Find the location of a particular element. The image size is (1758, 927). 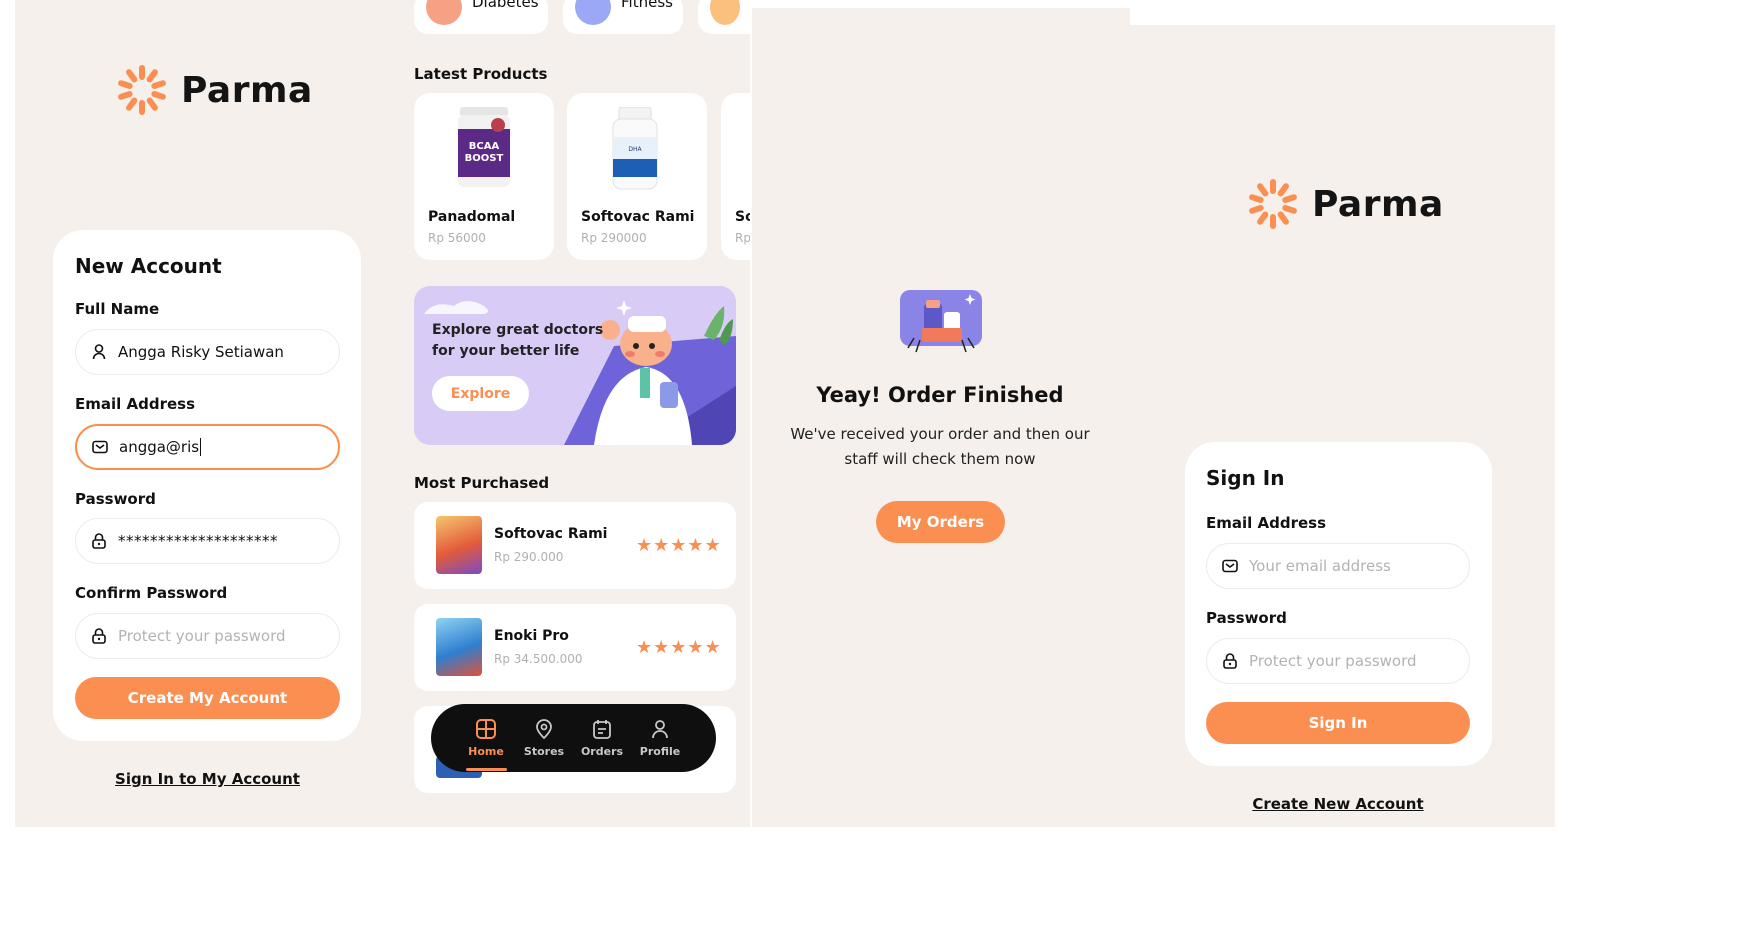

product-name: Enoki Pro is located at coordinates (531, 636).